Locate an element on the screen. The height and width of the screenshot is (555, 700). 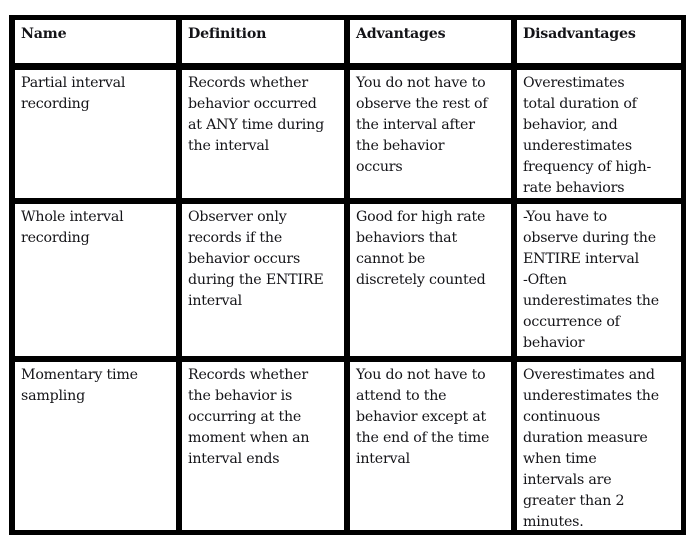
row-2-name: Whole interval recording is located at coordinates (95, 280).